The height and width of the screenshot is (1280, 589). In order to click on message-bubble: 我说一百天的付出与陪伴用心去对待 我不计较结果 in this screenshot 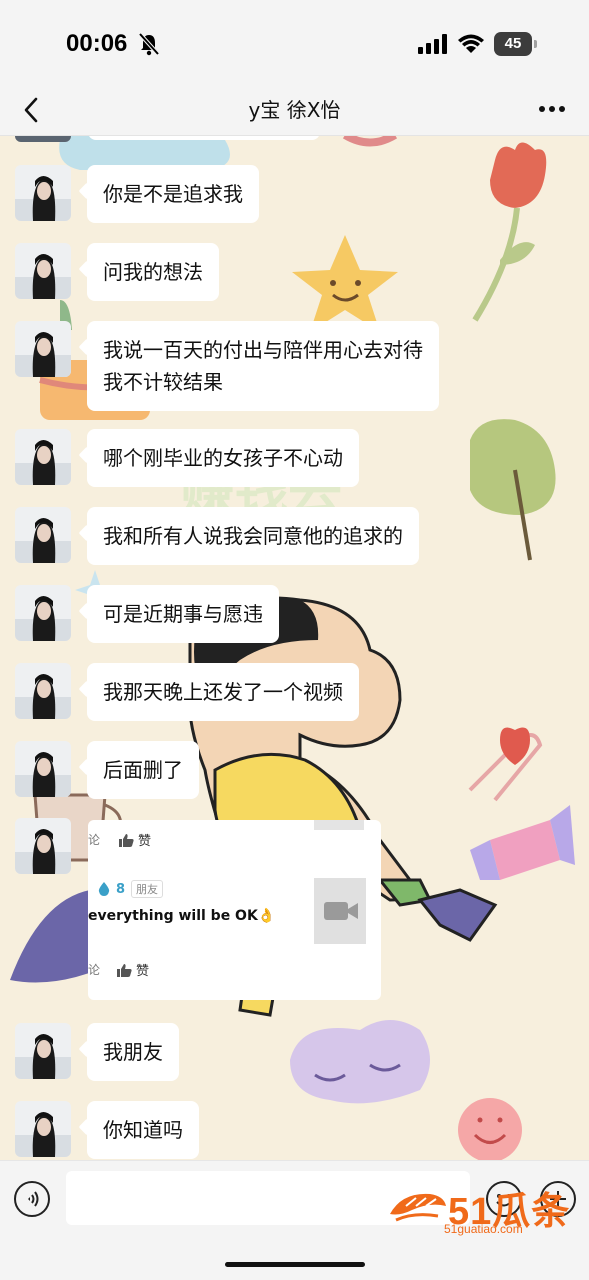, I will do `click(263, 366)`.